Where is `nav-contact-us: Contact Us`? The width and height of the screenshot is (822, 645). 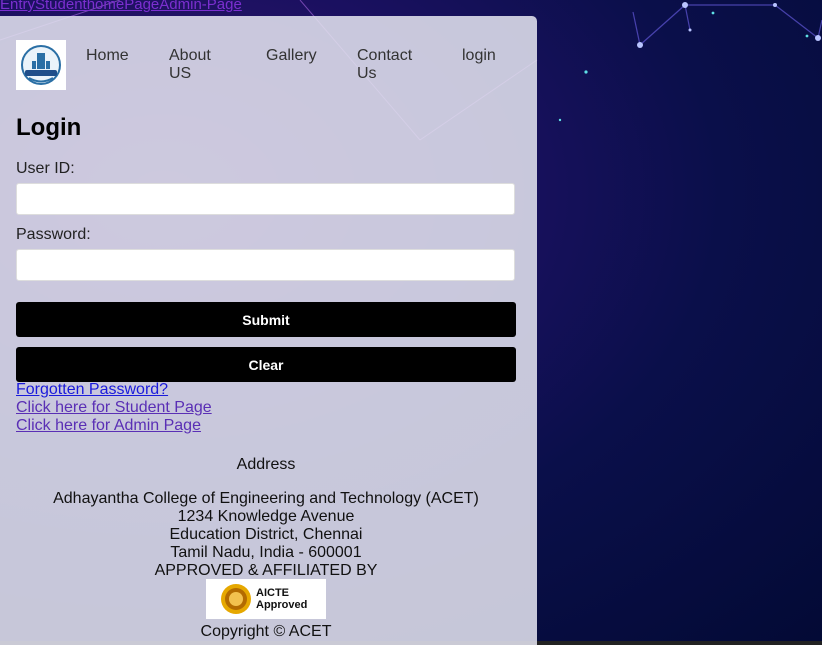
nav-contact-us: Contact Us is located at coordinates (384, 65).